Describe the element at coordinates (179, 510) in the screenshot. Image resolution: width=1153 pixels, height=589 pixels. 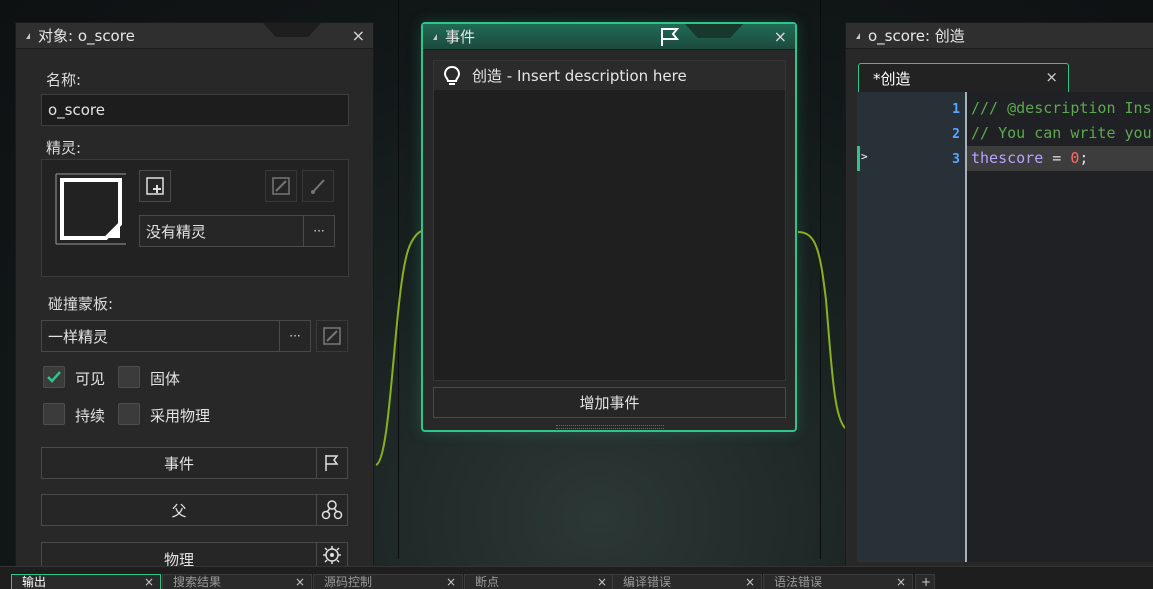
I see `parent-button: 父` at that location.